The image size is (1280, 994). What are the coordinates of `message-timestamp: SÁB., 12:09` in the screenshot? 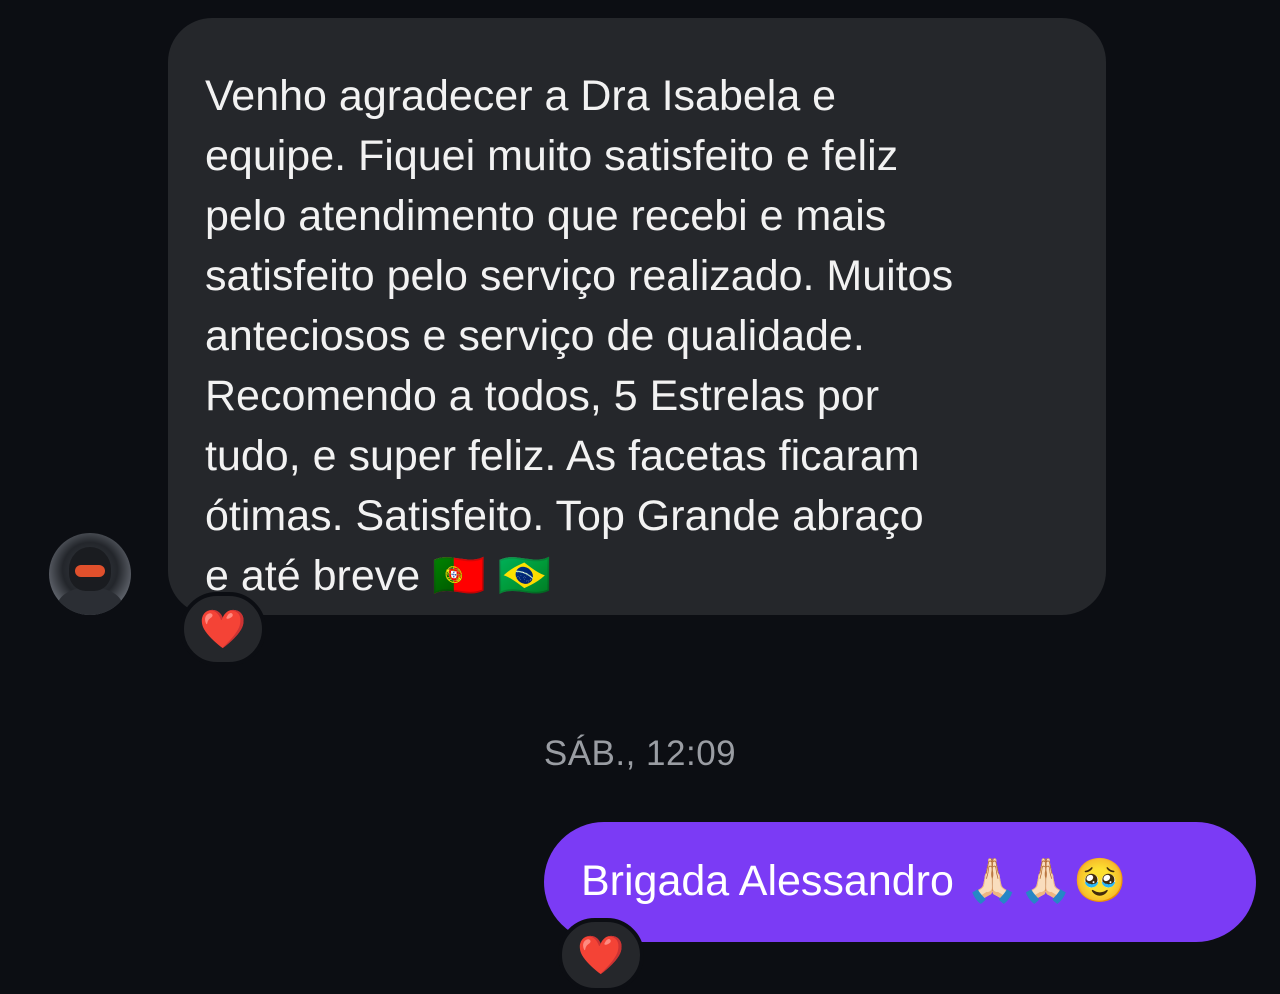 It's located at (640, 753).